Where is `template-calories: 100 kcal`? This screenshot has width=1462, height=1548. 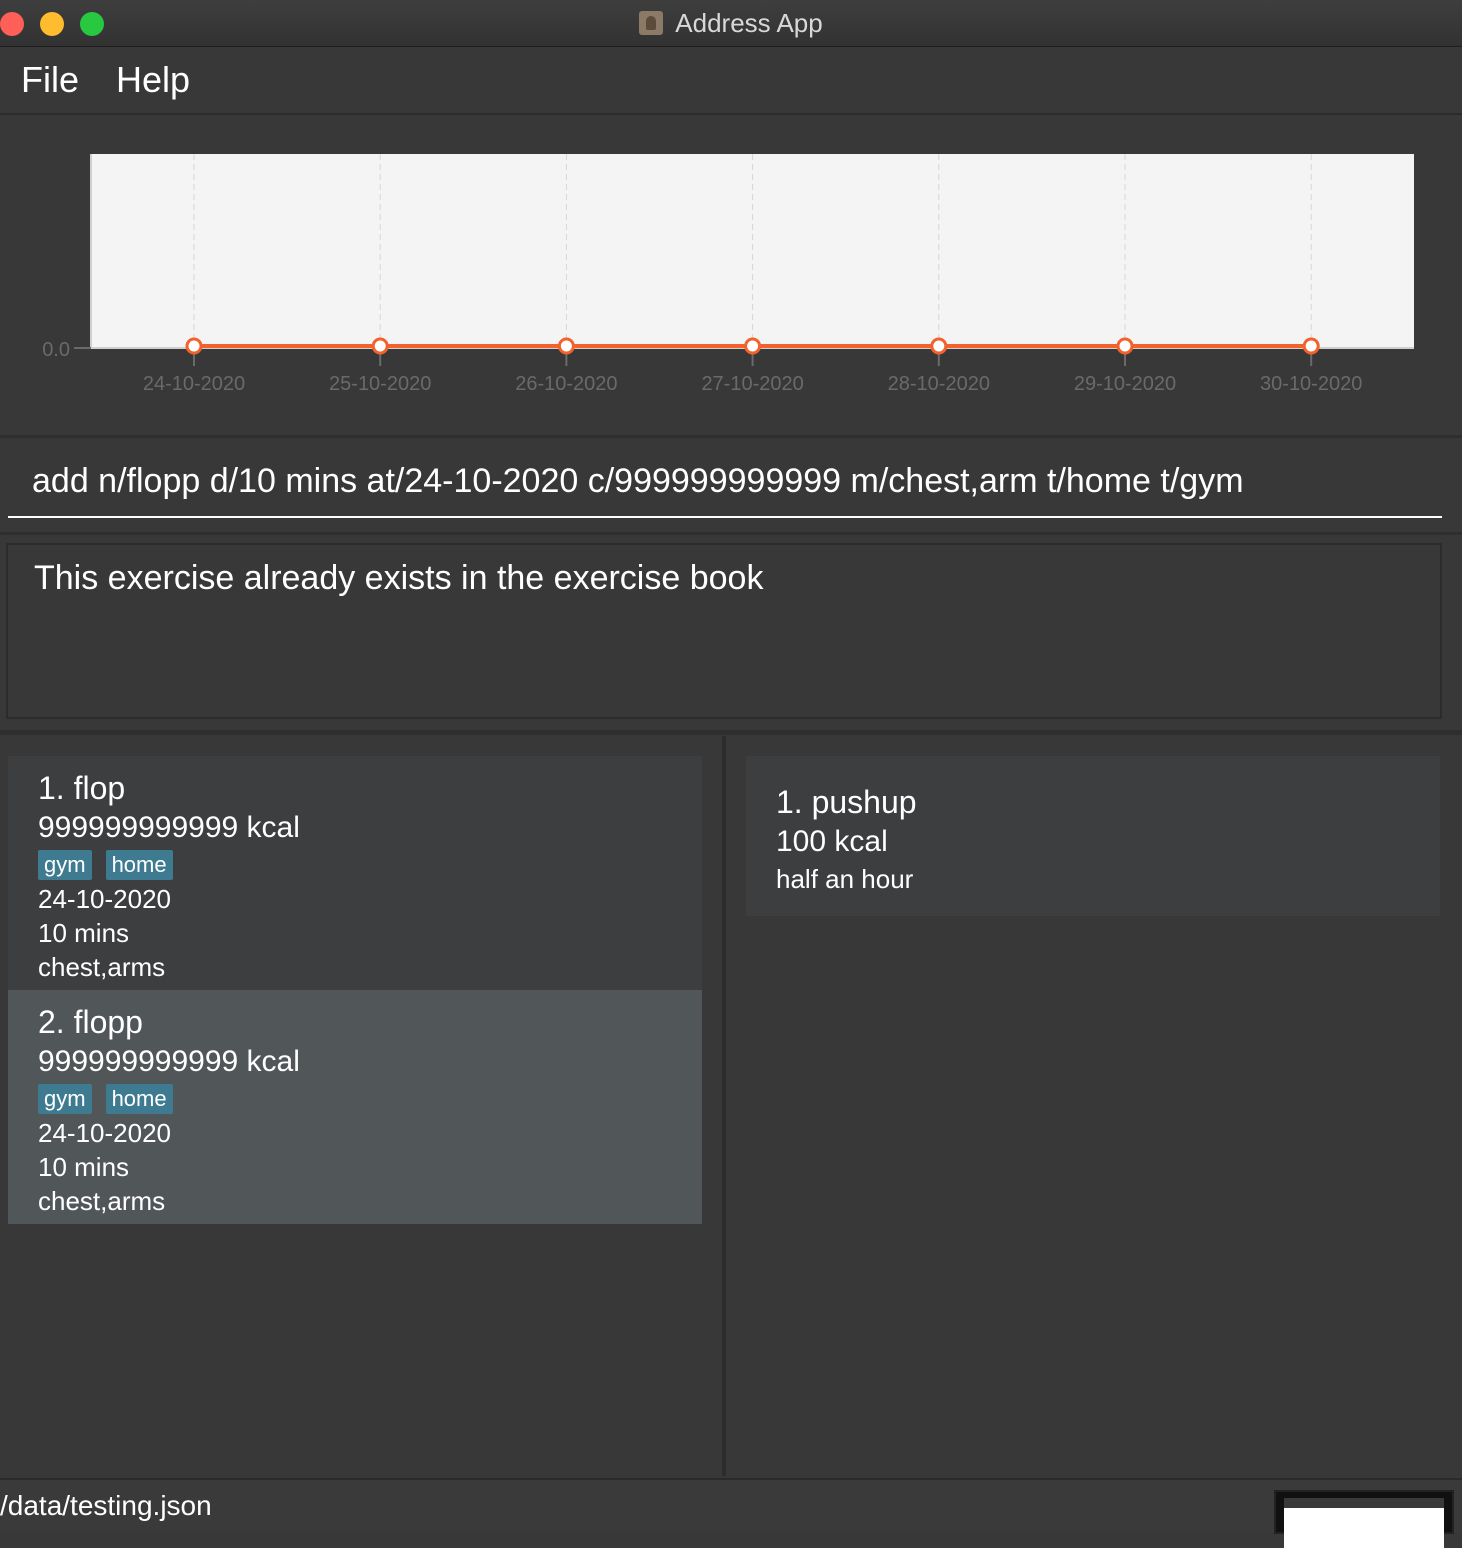
template-calories: 100 kcal is located at coordinates (832, 841).